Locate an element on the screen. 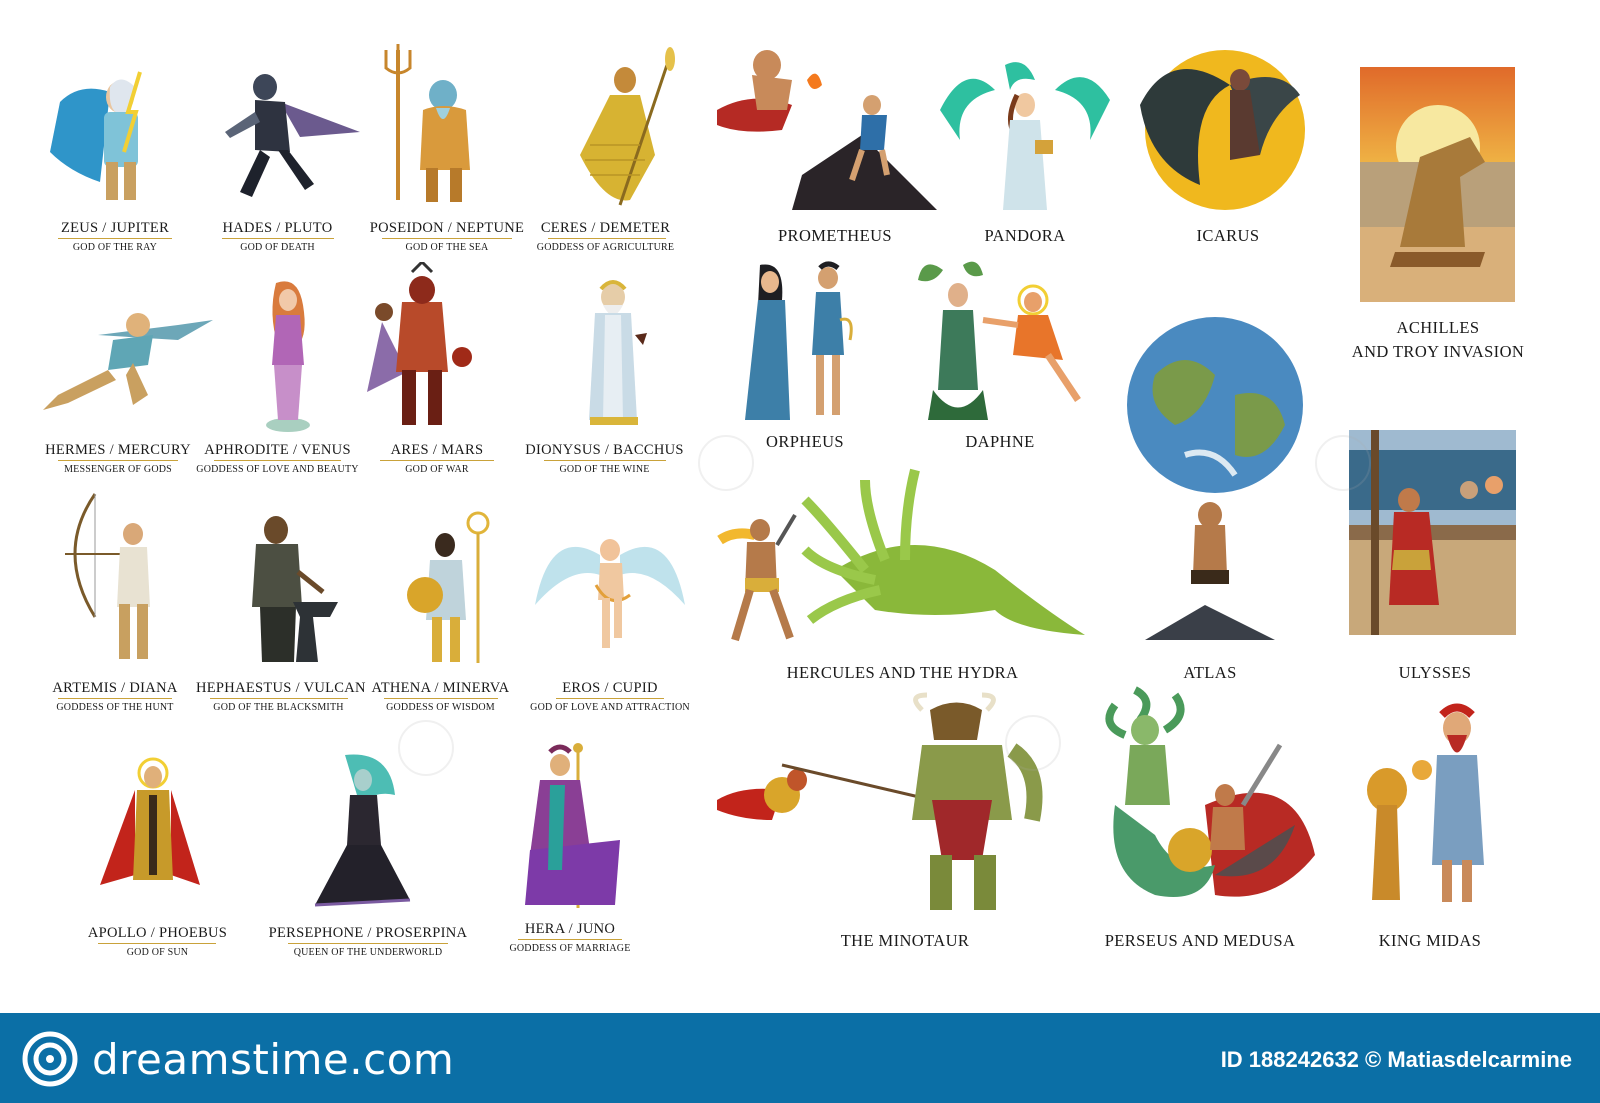 Image resolution: width=1600 pixels, height=1103 pixels. deity-title: GOD OF THE BLACKSMITH is located at coordinates (278, 707).